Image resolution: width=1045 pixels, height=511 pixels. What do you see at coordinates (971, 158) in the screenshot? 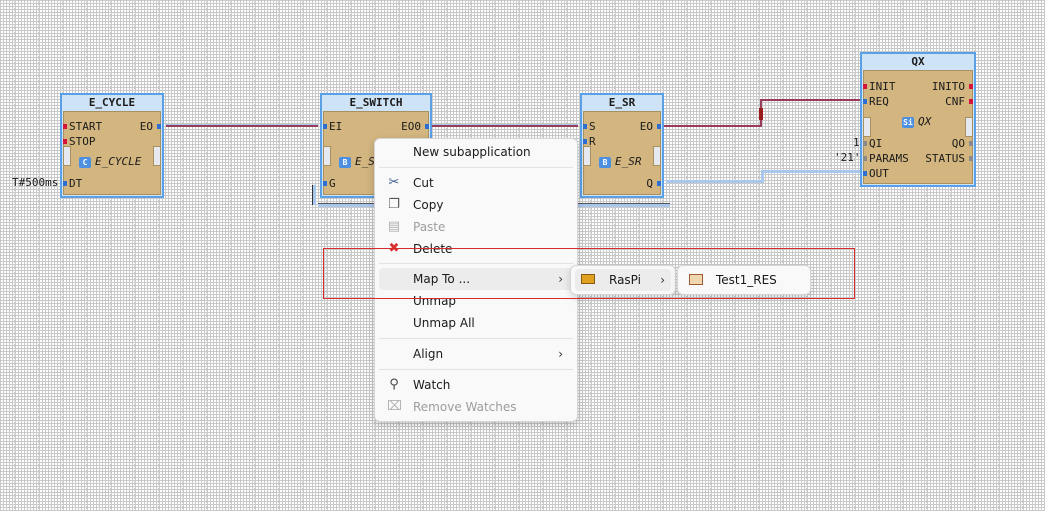
I see `pin-status` at bounding box center [971, 158].